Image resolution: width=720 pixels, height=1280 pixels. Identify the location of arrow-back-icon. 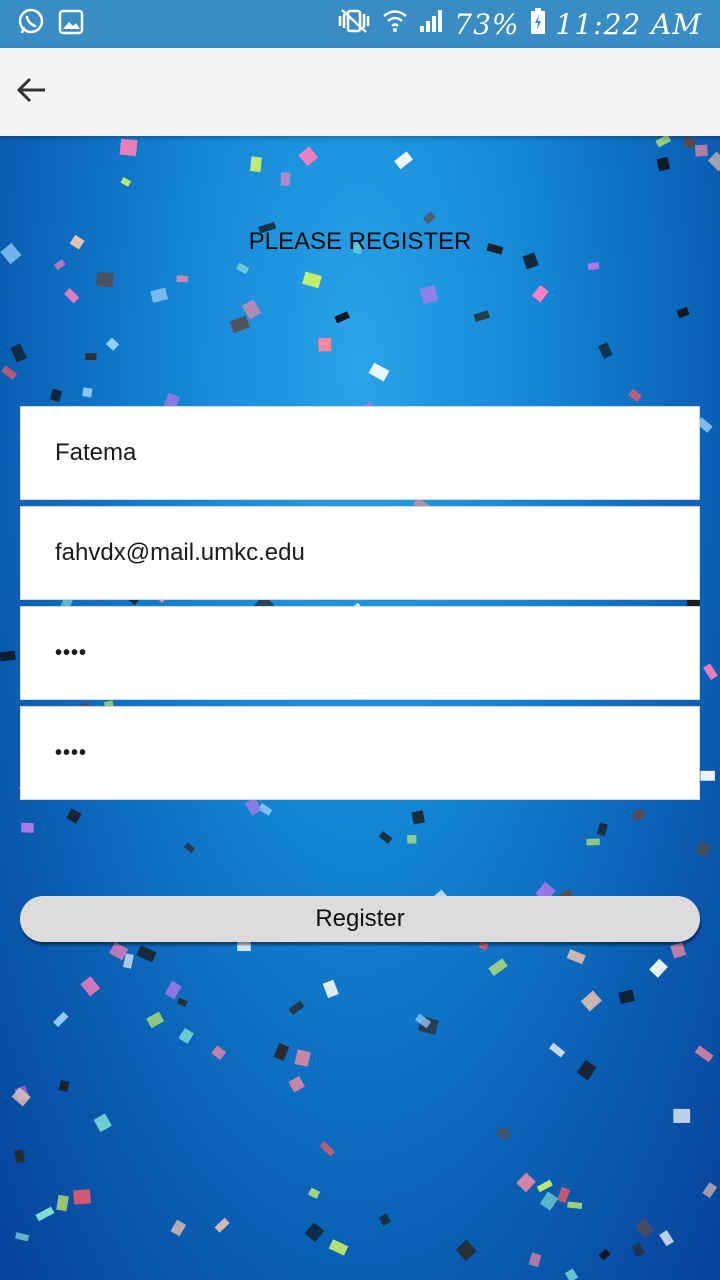
(32, 92).